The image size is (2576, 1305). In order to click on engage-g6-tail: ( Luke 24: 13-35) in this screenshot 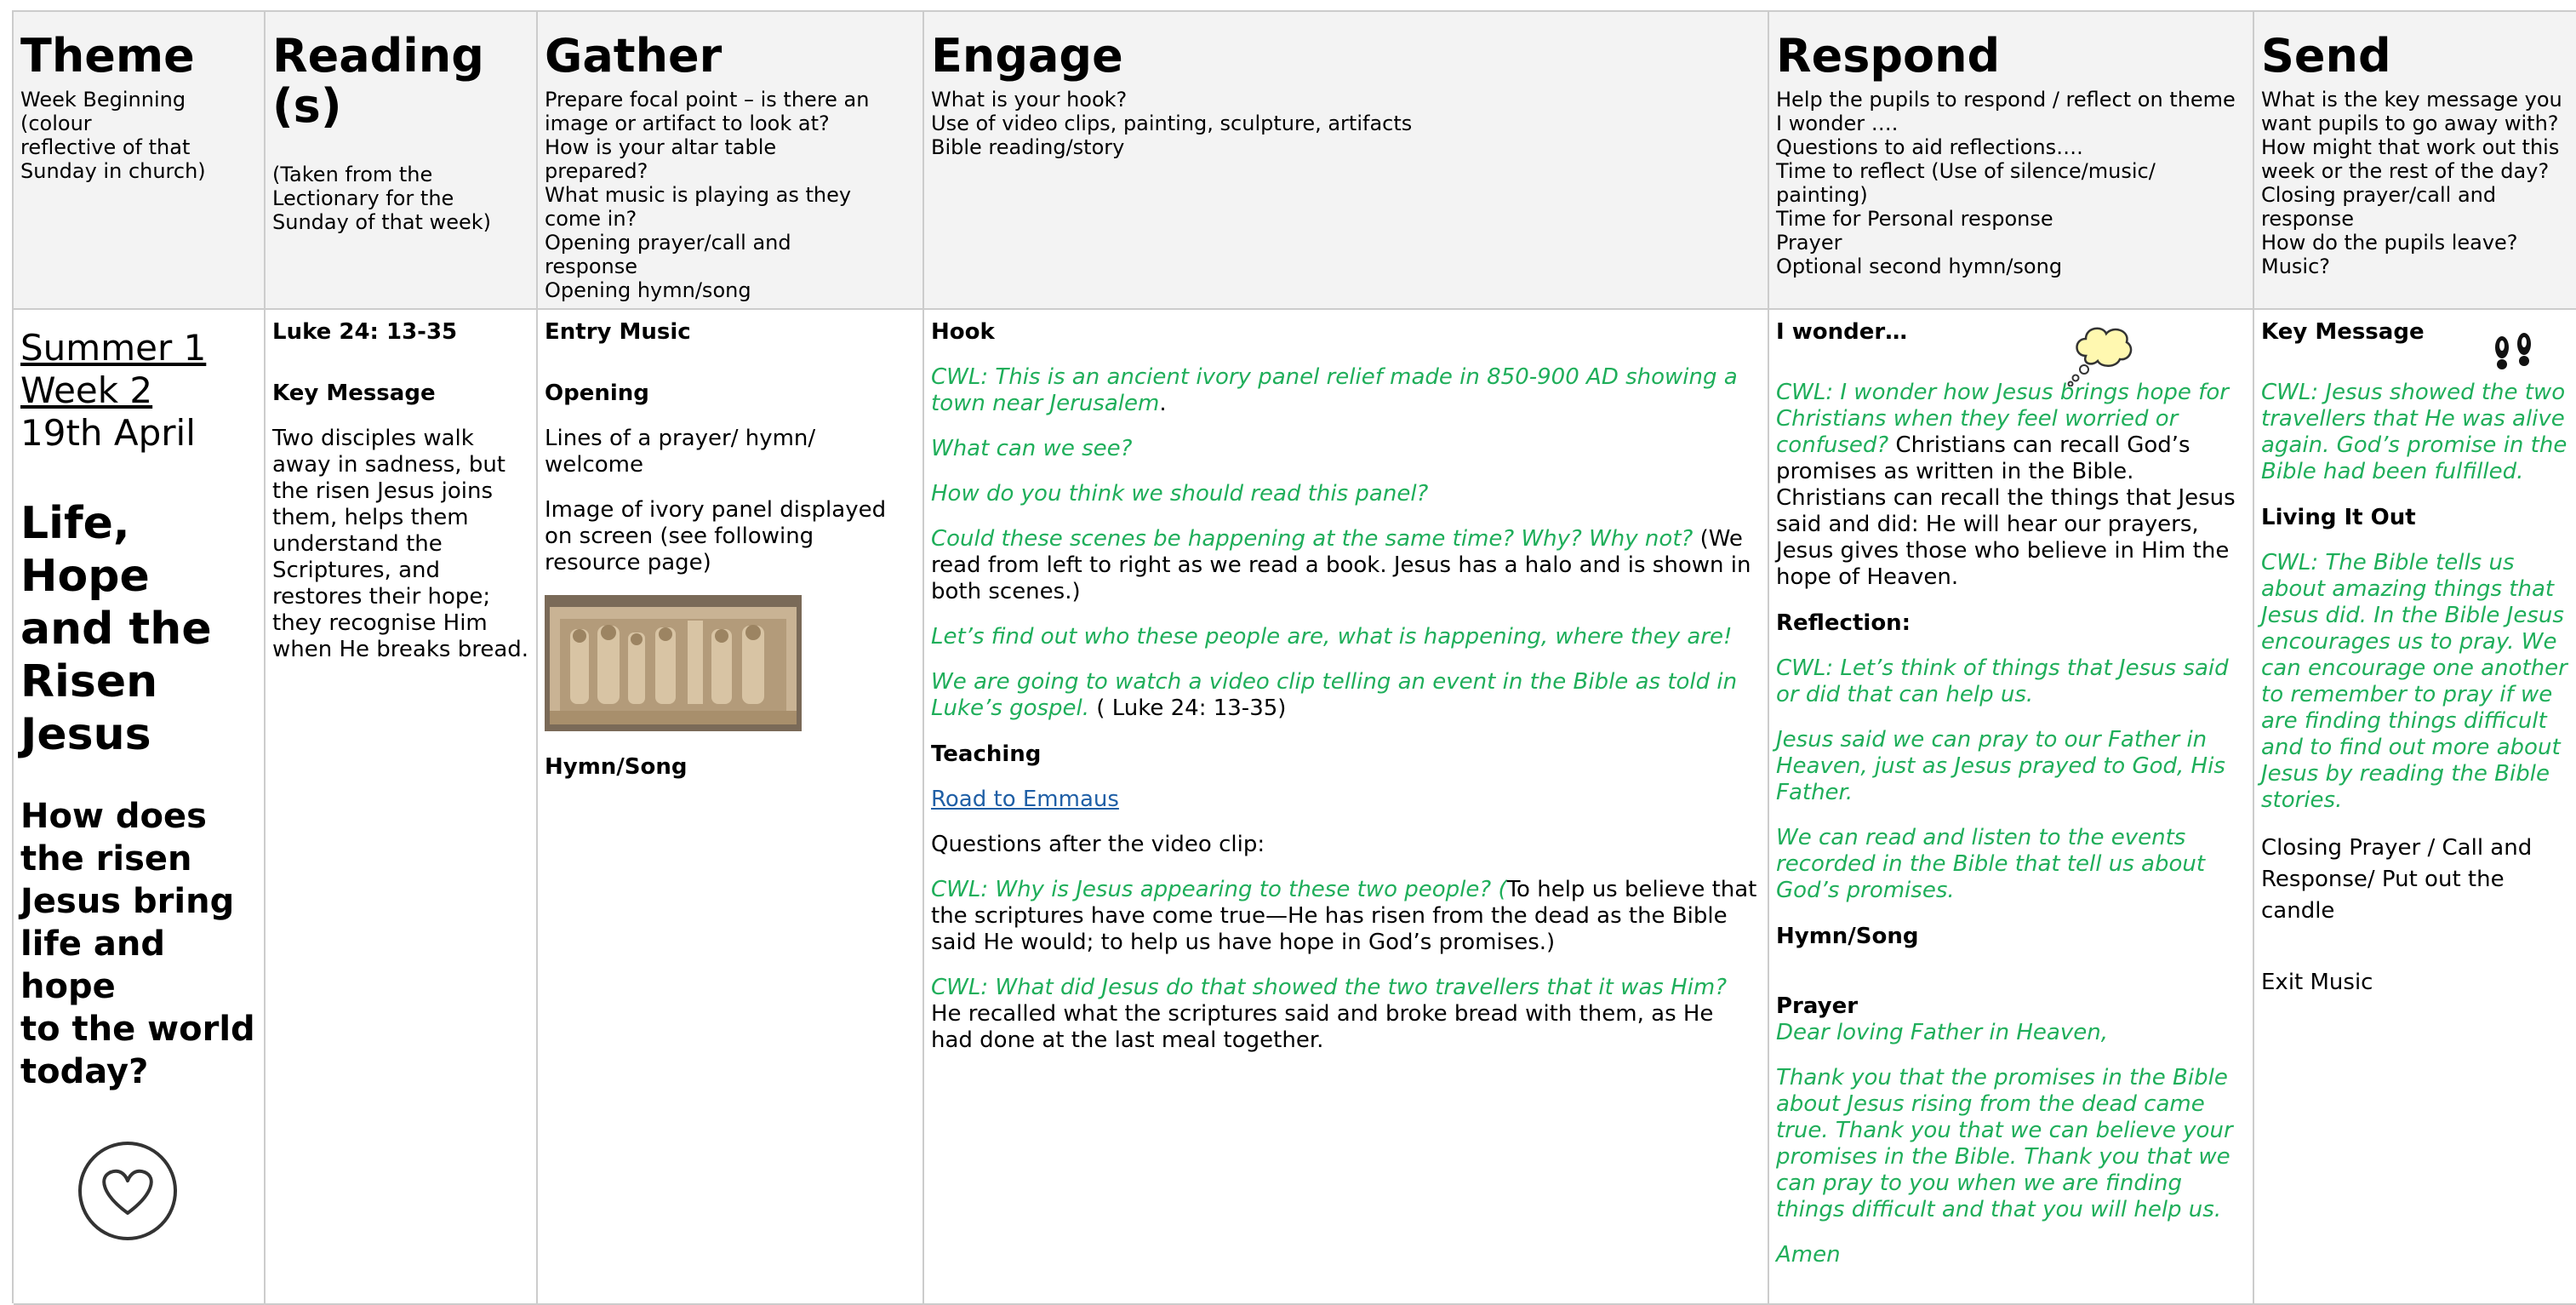, I will do `click(1188, 708)`.